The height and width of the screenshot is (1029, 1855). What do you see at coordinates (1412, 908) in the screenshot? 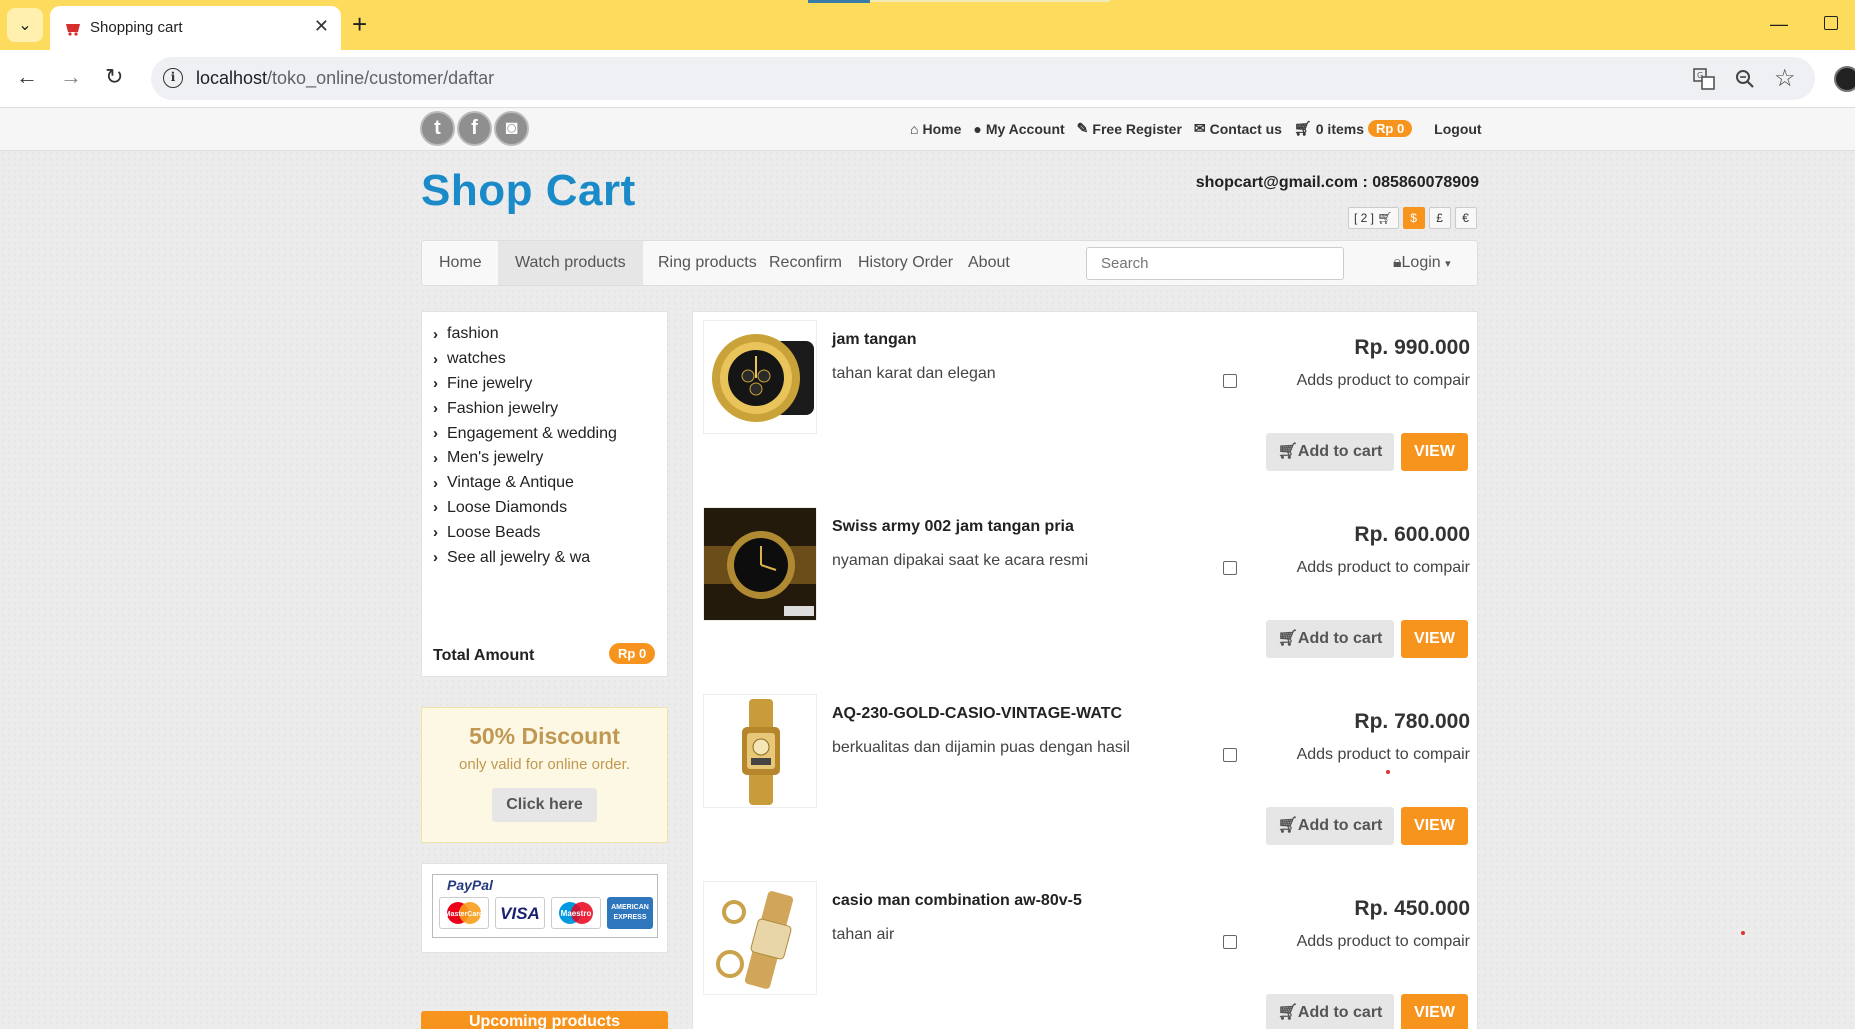
I see `product-price: Rp. 450.000` at bounding box center [1412, 908].